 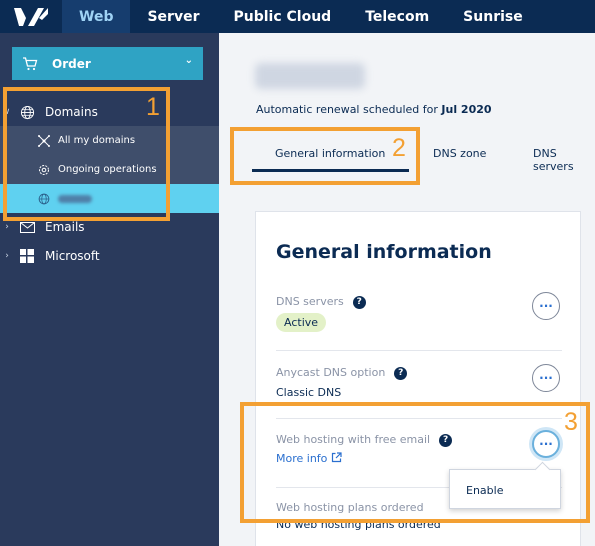 What do you see at coordinates (301, 322) in the screenshot?
I see `status-badge: Active` at bounding box center [301, 322].